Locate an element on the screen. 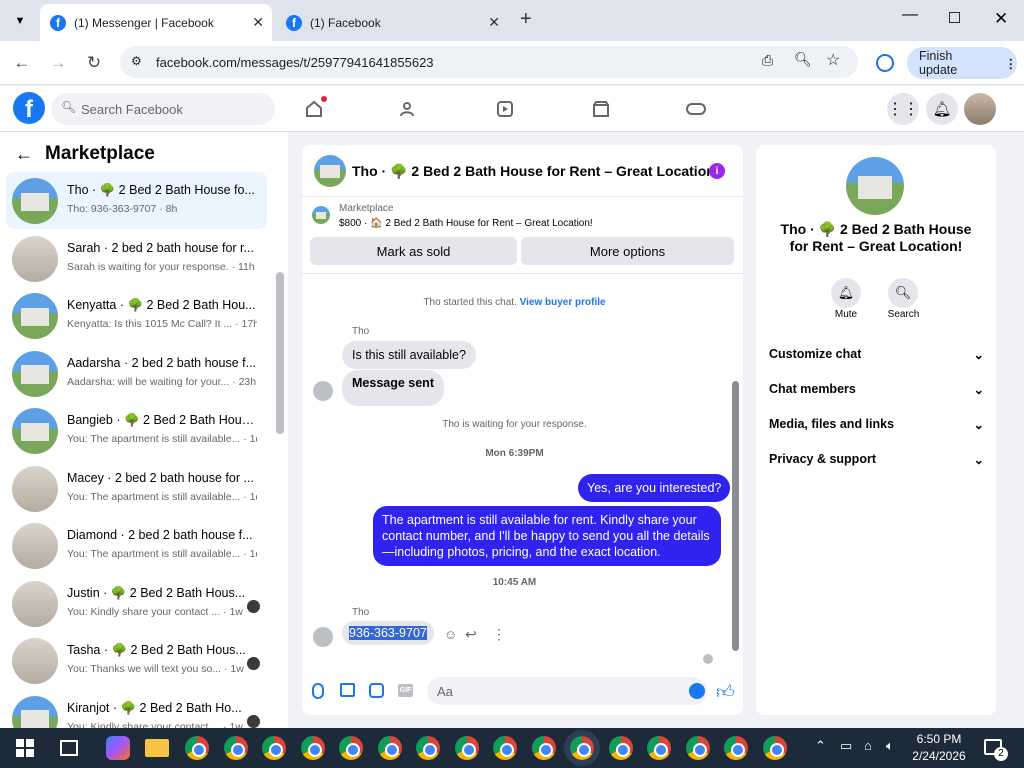 This screenshot has width=1024, height=768. more-icon: ⋮ is located at coordinates (499, 634).